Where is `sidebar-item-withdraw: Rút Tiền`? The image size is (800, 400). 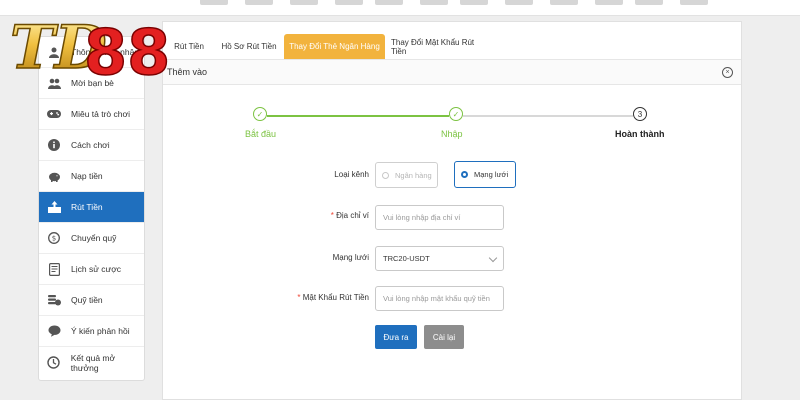
sidebar-item-withdraw: Rút Tiền is located at coordinates (91, 207).